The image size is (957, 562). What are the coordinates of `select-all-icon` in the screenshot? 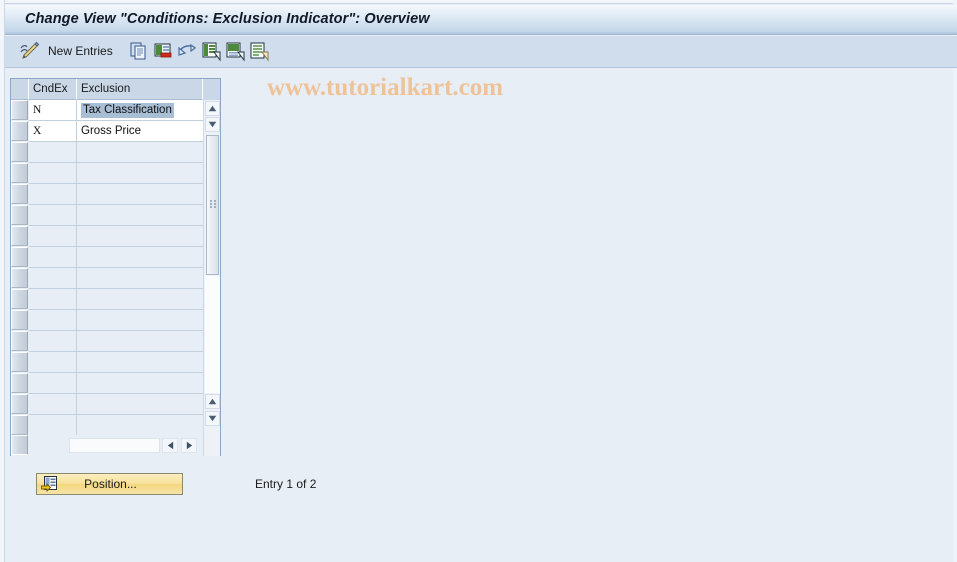 It's located at (211, 52).